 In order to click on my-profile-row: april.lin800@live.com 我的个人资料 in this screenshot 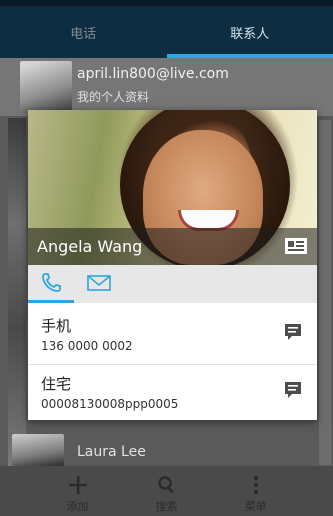, I will do `click(166, 87)`.